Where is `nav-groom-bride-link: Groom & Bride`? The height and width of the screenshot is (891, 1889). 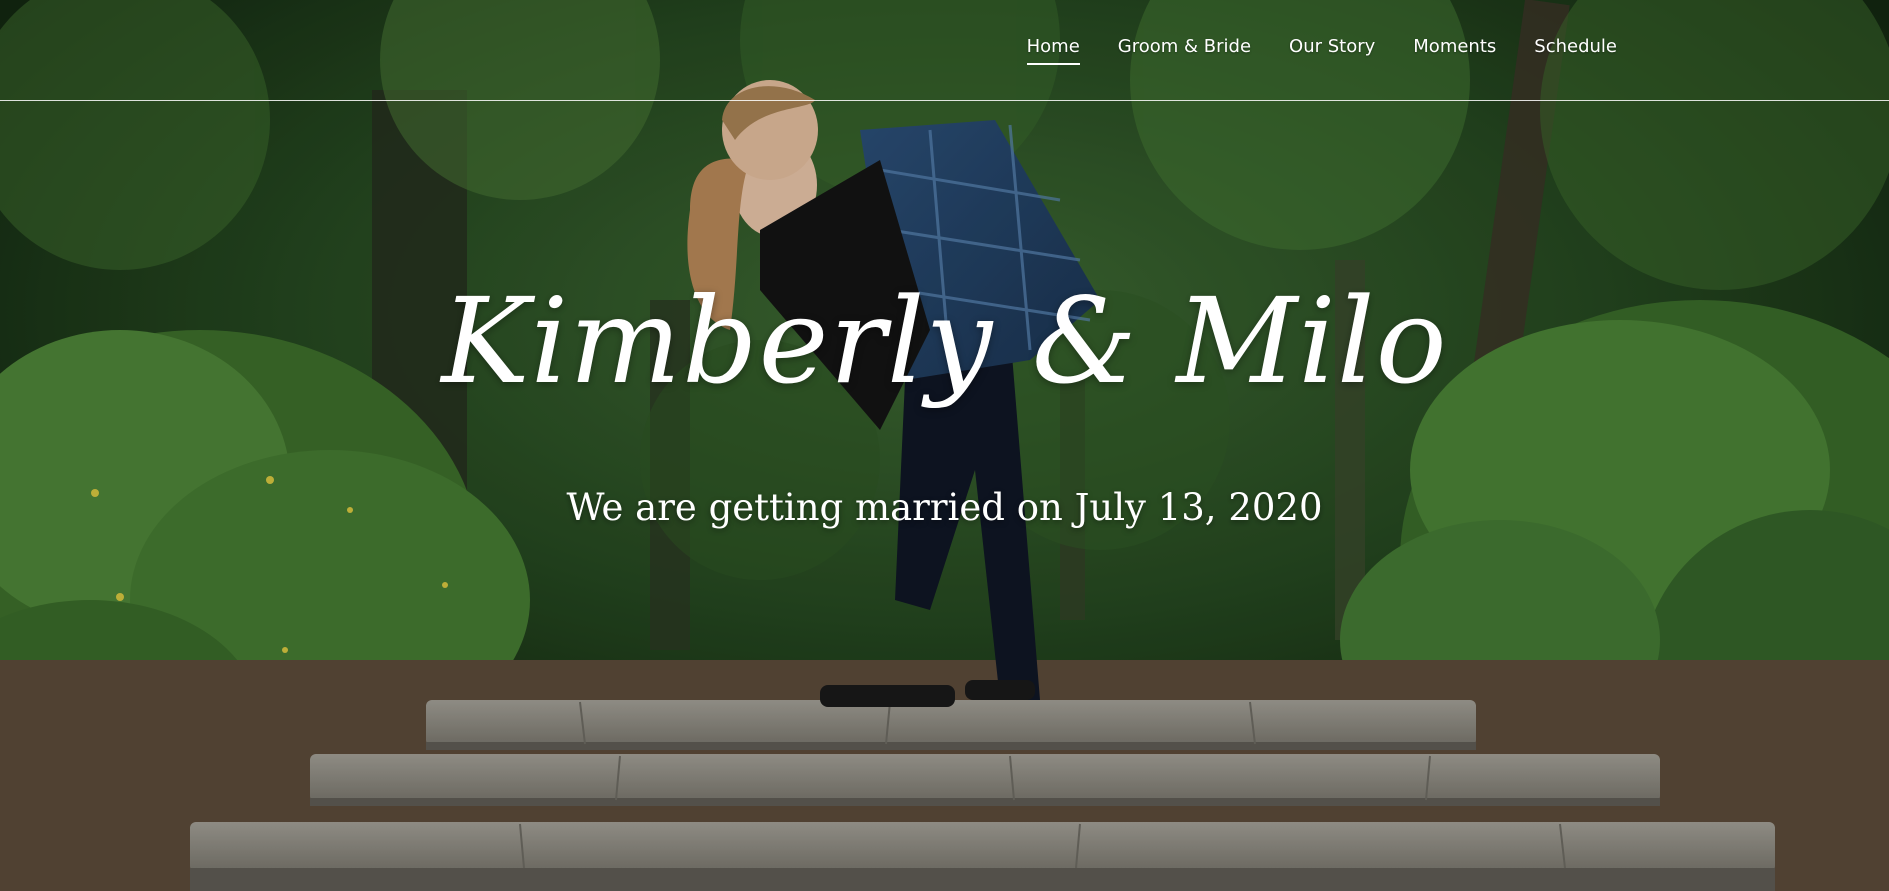 nav-groom-bride-link: Groom & Bride is located at coordinates (1184, 49).